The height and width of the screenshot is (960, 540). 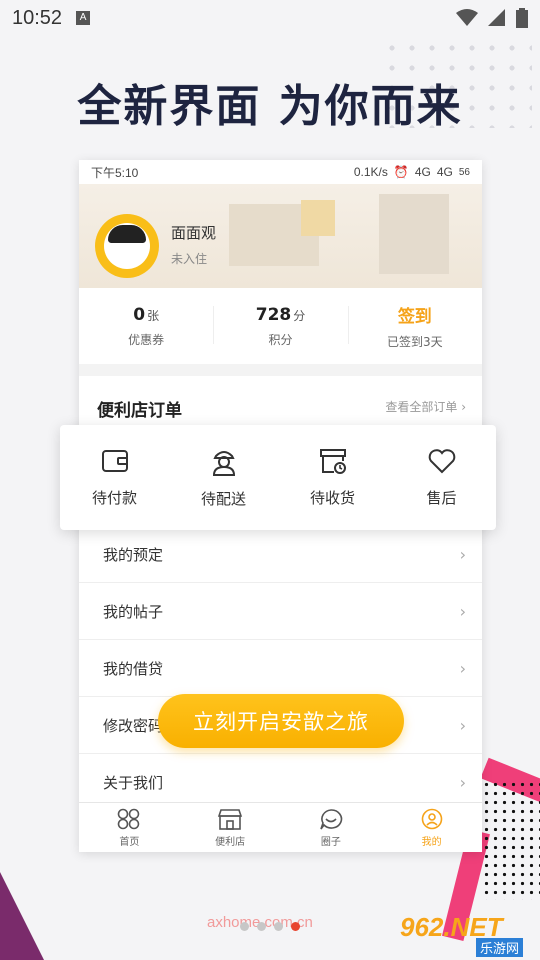 What do you see at coordinates (511, 840) in the screenshot?
I see `decorative-dots` at bounding box center [511, 840].